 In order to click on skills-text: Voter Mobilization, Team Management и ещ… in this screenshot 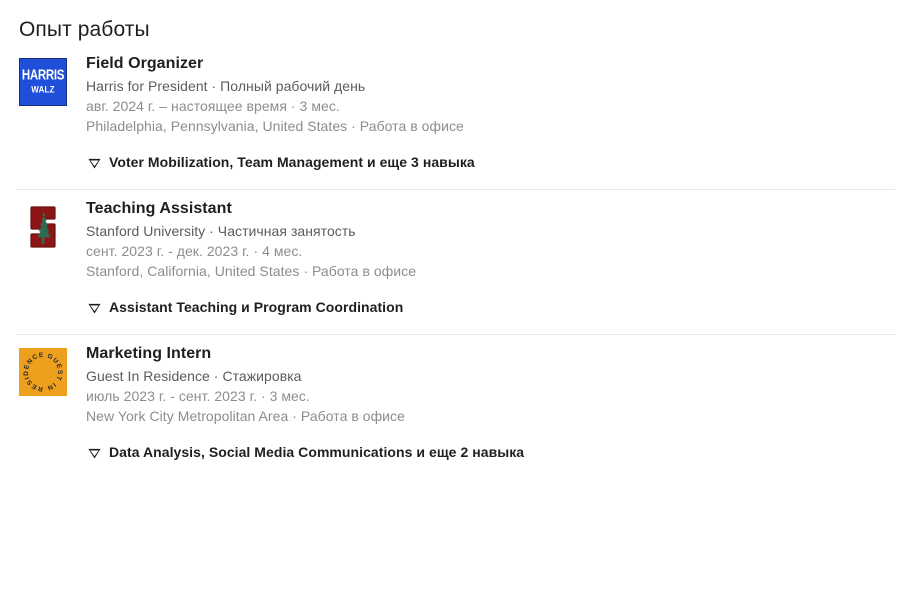, I will do `click(292, 162)`.